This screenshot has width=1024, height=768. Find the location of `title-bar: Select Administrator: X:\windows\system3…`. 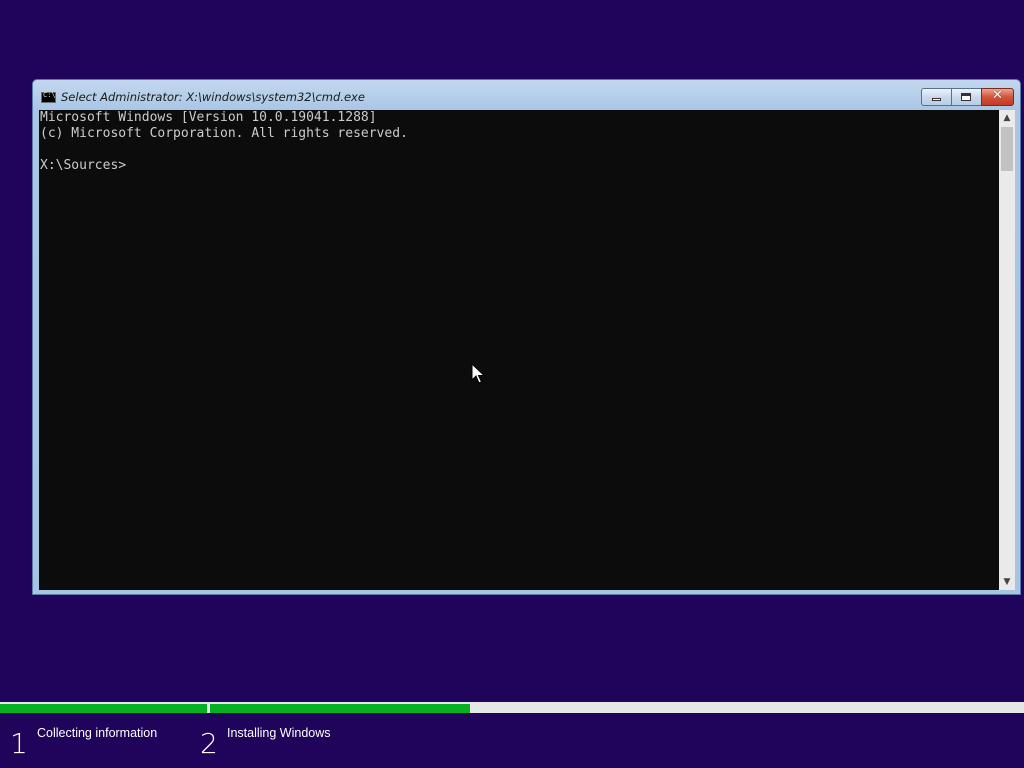

title-bar: Select Administrator: X:\windows\system3… is located at coordinates (526, 95).